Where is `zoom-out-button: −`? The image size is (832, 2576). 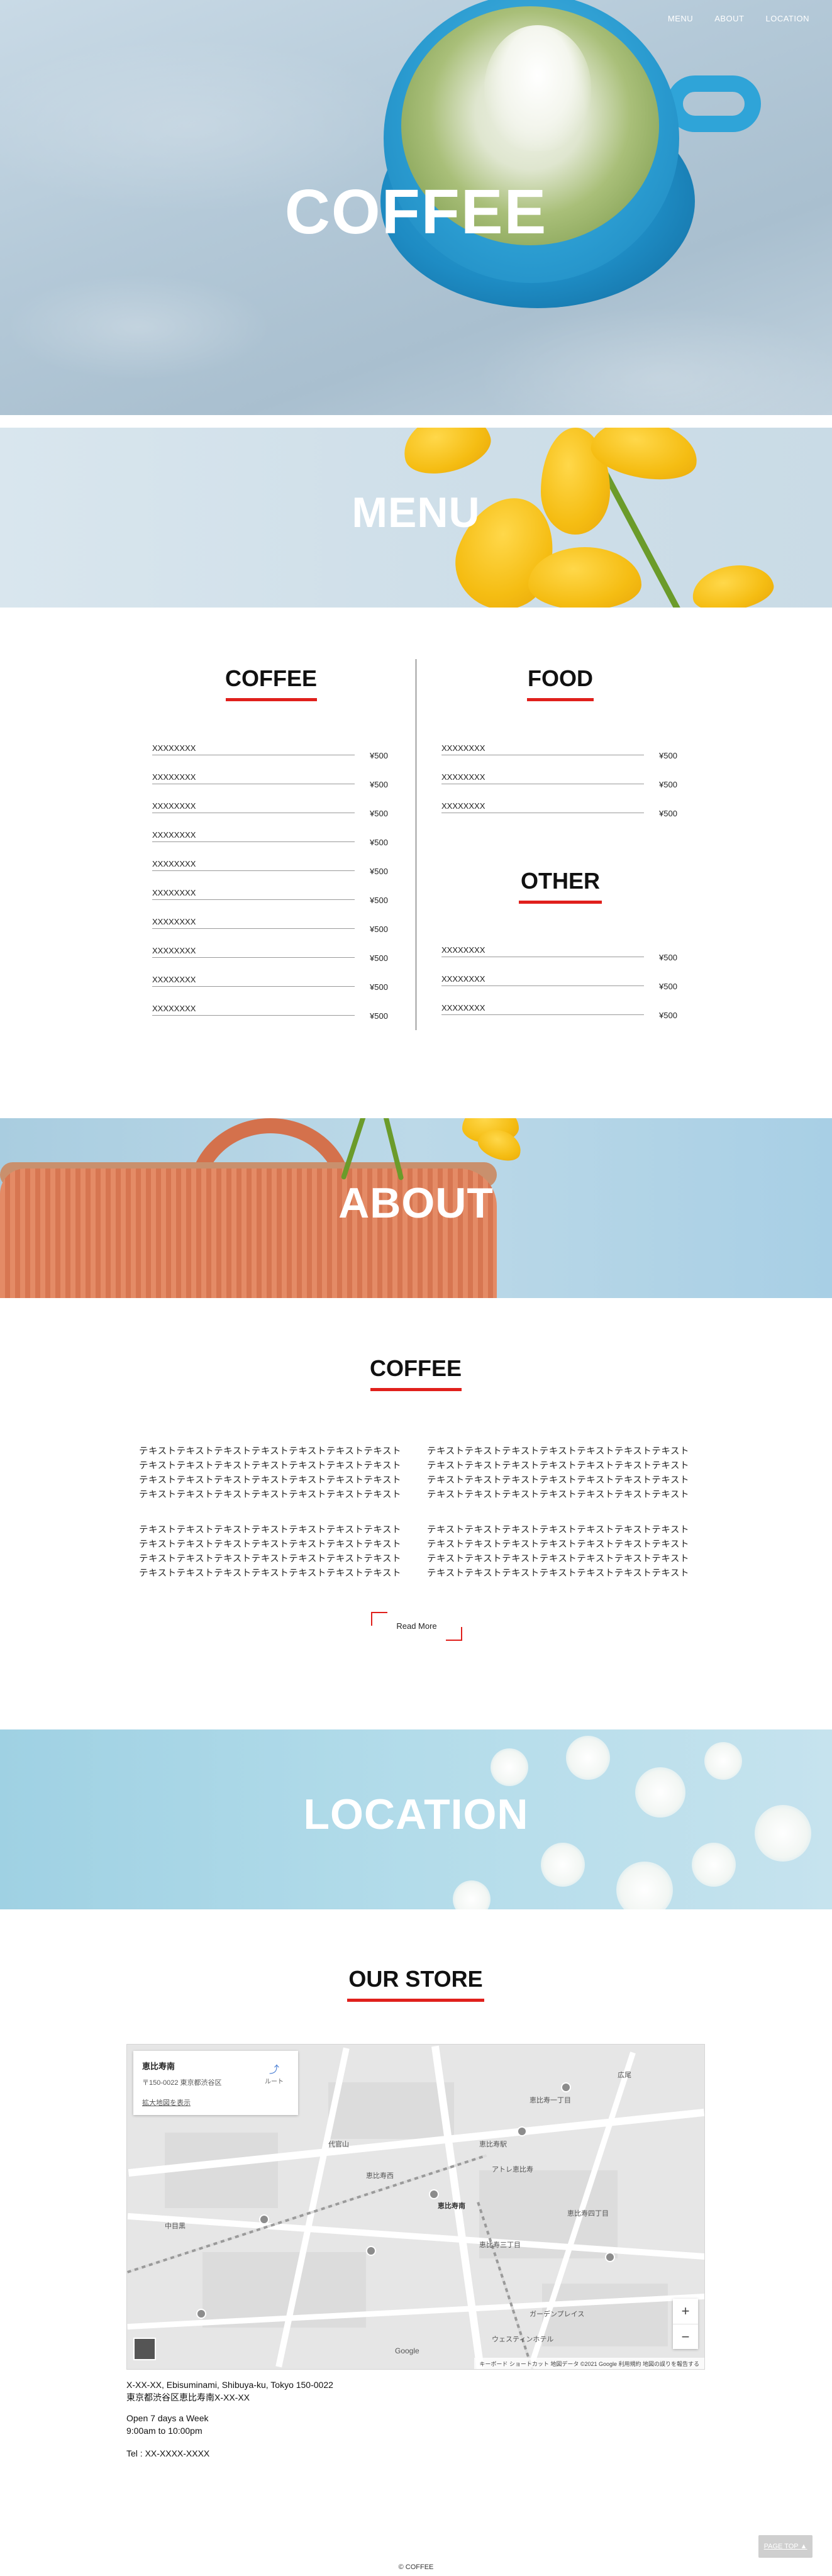 zoom-out-button: − is located at coordinates (686, 2336).